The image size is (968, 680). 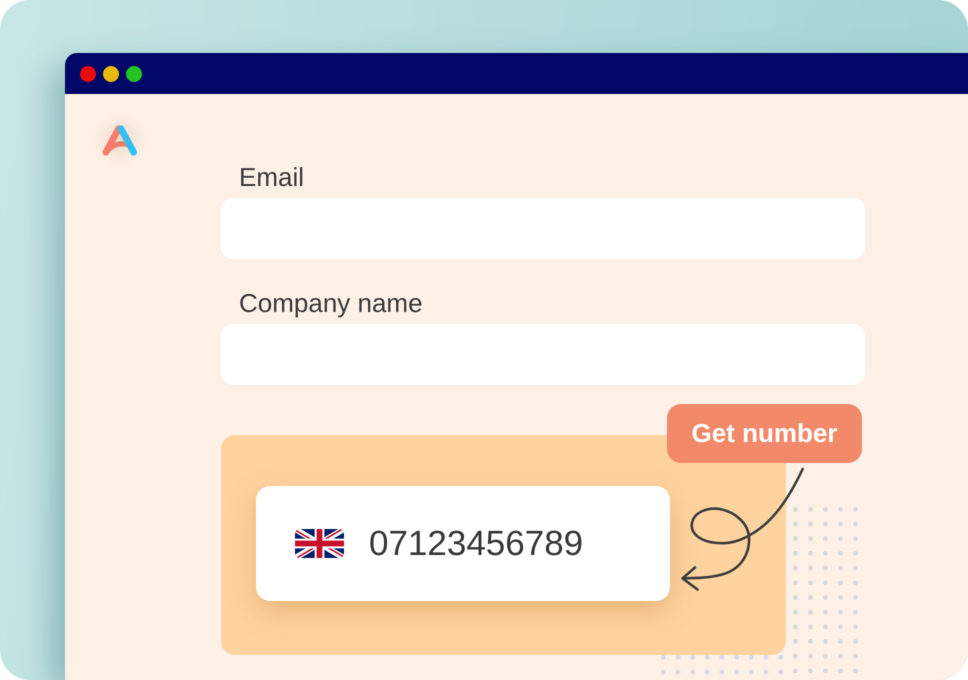 I want to click on field-label: Company name, so click(x=330, y=303).